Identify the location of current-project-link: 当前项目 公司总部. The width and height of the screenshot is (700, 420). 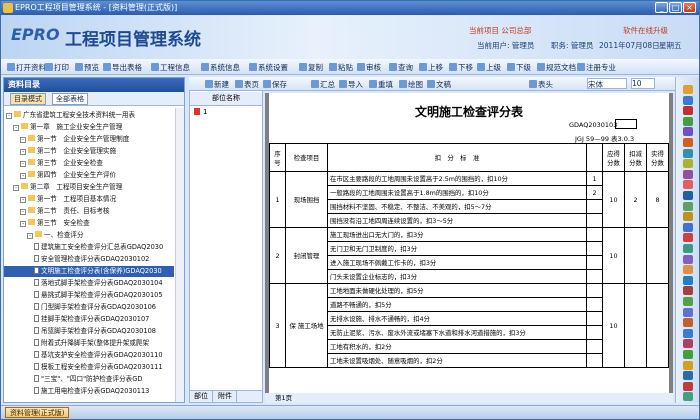
(500, 30).